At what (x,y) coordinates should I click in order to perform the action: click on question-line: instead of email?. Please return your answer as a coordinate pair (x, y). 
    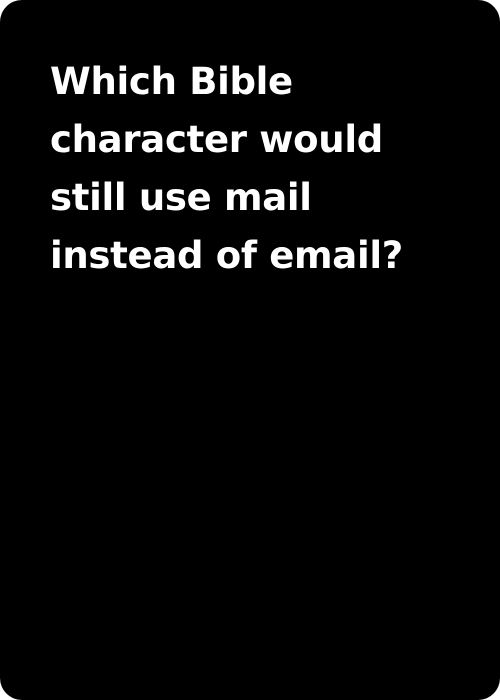
    Looking at the image, I should click on (226, 255).